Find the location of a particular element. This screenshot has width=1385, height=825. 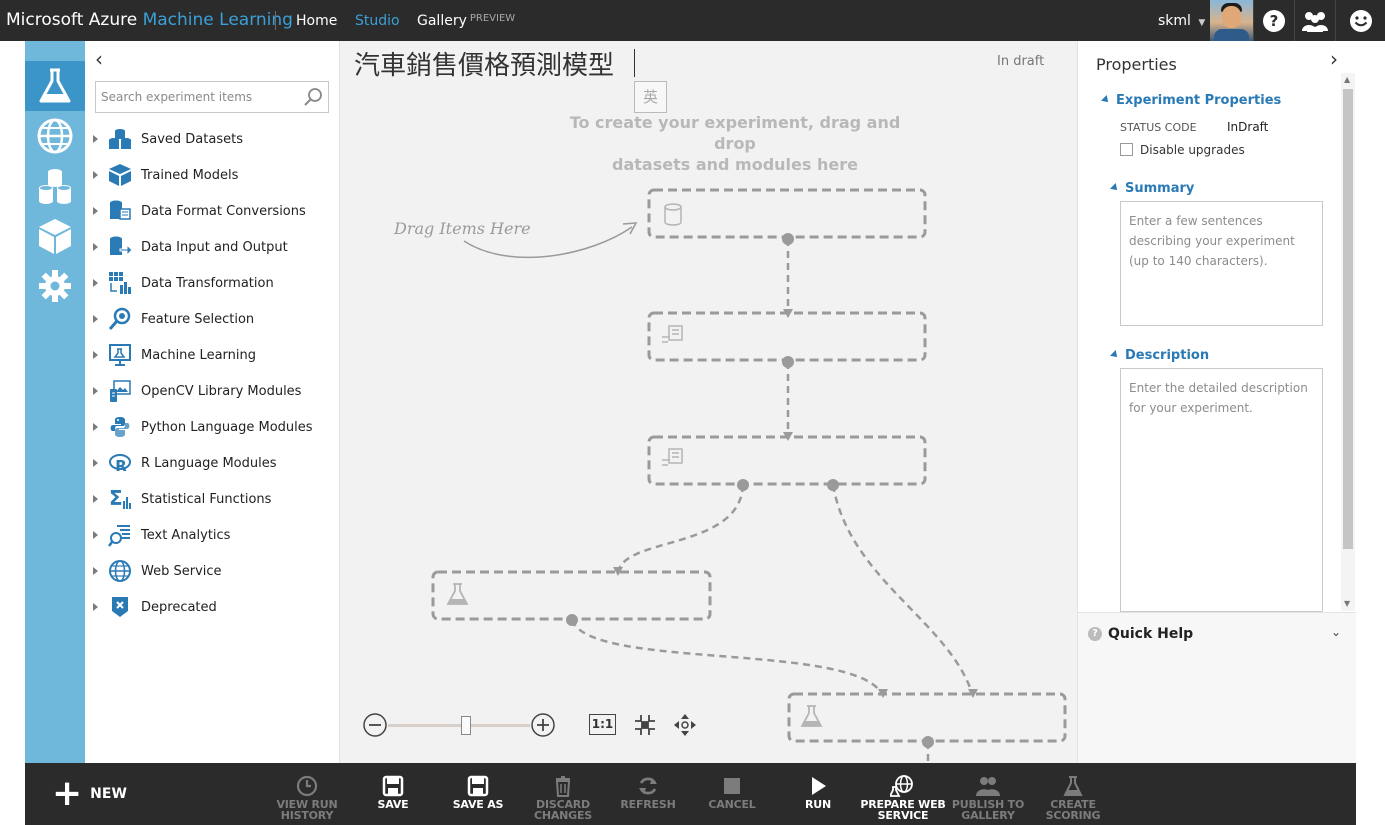

search-box is located at coordinates (212, 97).